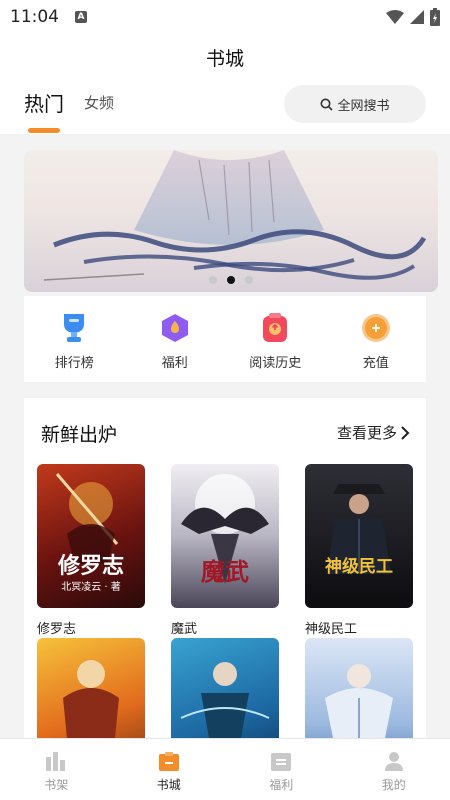 This screenshot has height=800, width=450. I want to click on tab-hot: 热门, so click(44, 102).